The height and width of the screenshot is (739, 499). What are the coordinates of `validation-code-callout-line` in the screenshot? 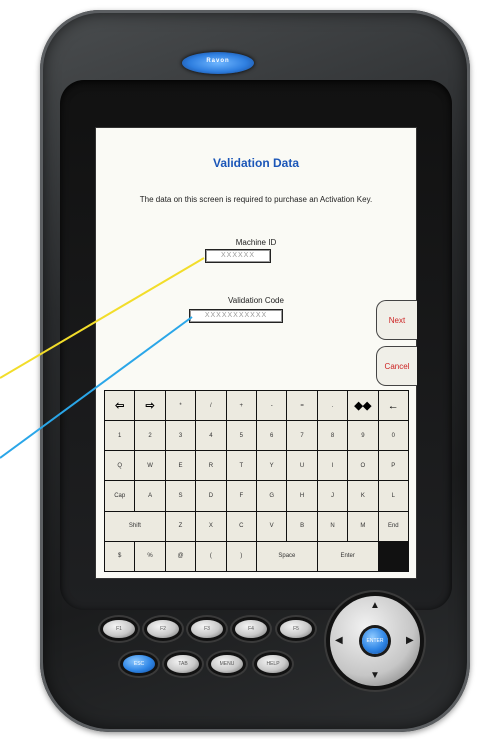 It's located at (96, 387).